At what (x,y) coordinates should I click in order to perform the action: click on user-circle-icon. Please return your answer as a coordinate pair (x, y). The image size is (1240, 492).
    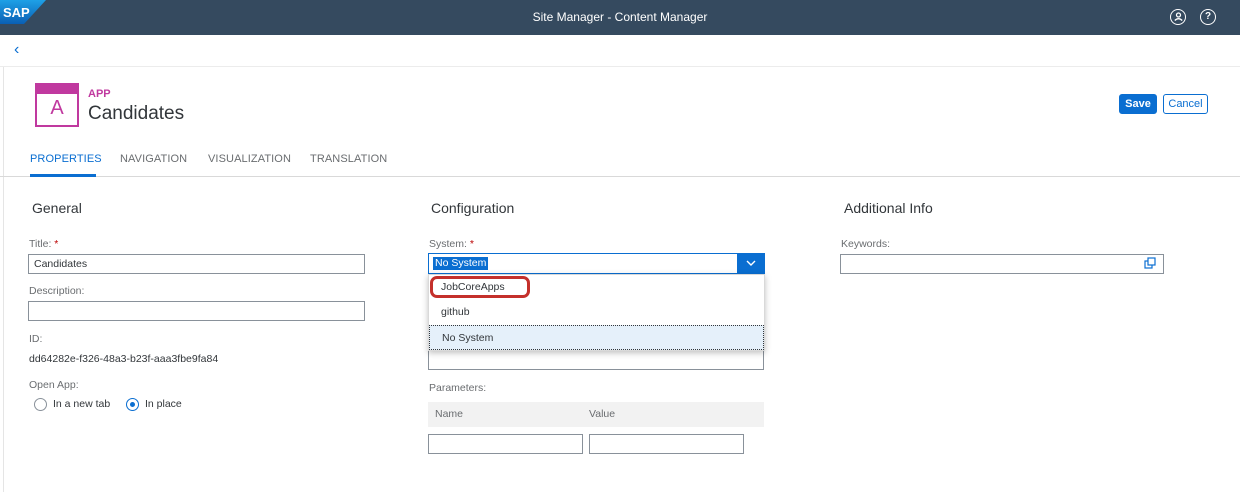
    Looking at the image, I should click on (1178, 17).